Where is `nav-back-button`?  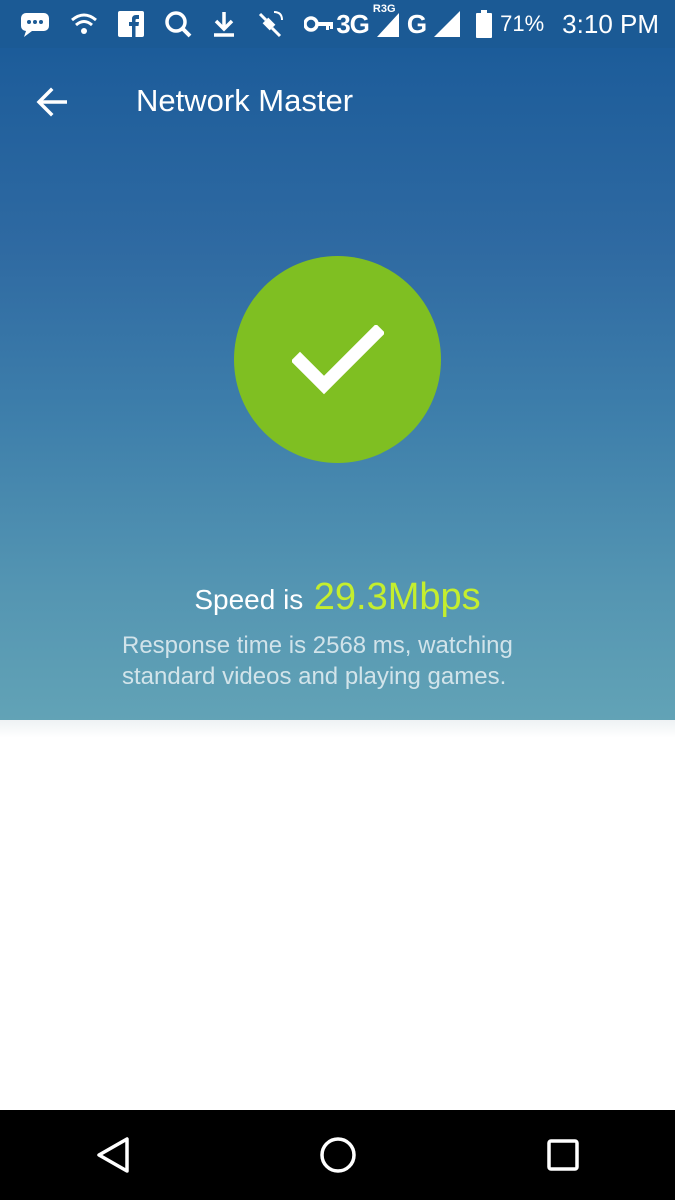 nav-back-button is located at coordinates (113, 1155).